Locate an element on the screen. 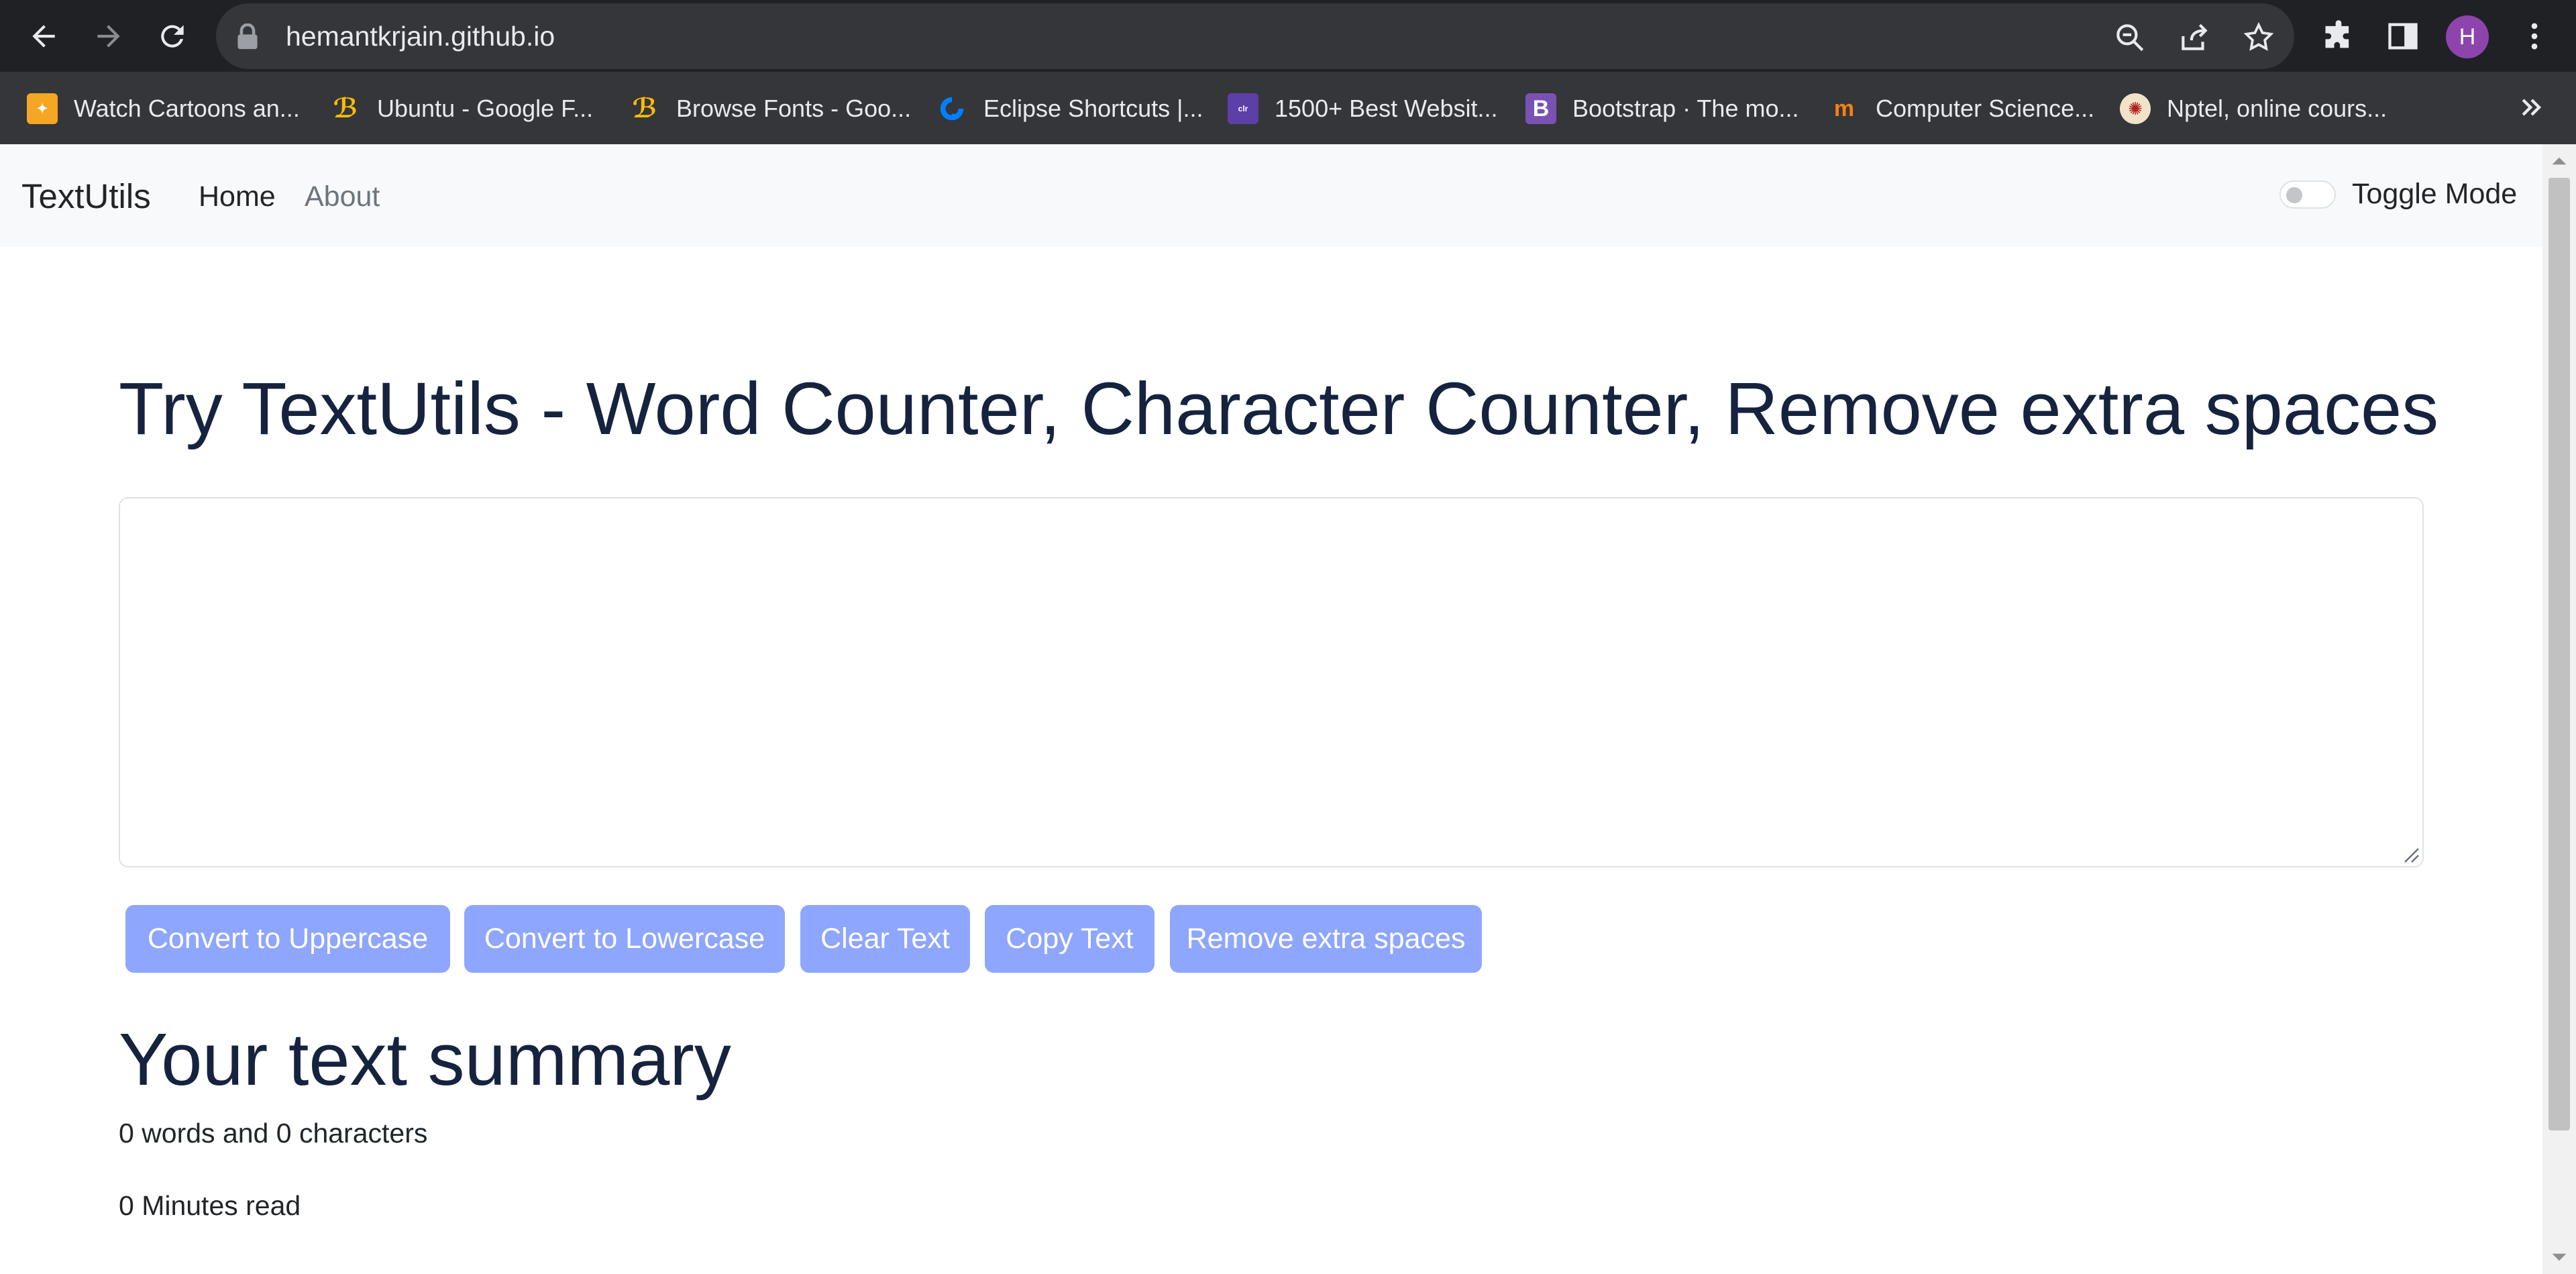  back-arrow-icon is located at coordinates (43, 36).